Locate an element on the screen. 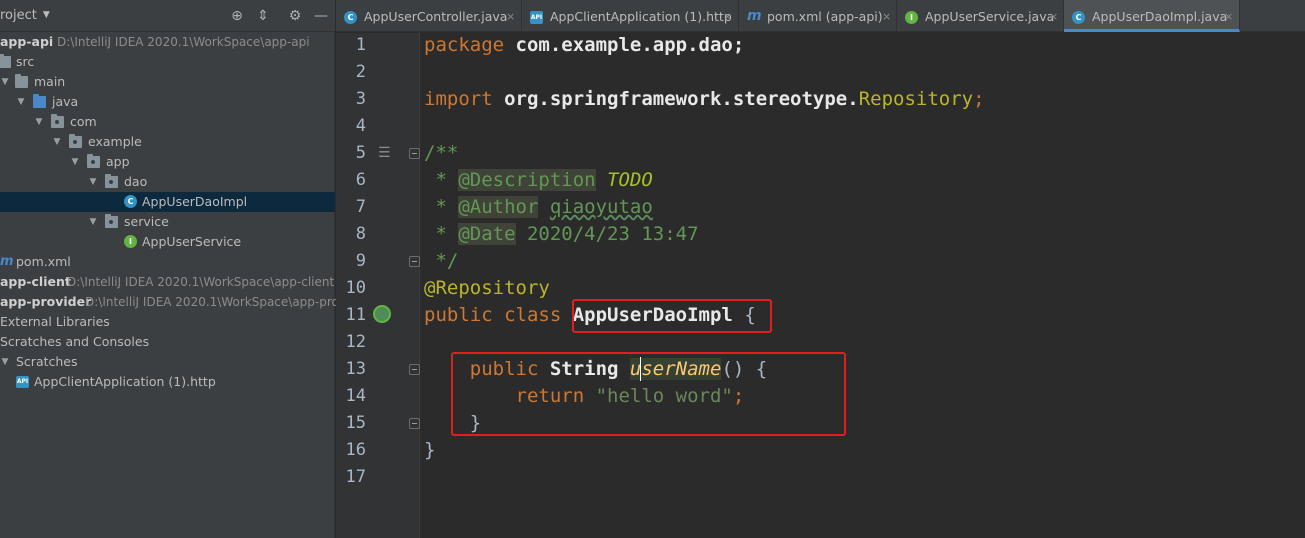 This screenshot has width=1305, height=538. tree-item-pom-xml: m pom.xml is located at coordinates (167, 262).